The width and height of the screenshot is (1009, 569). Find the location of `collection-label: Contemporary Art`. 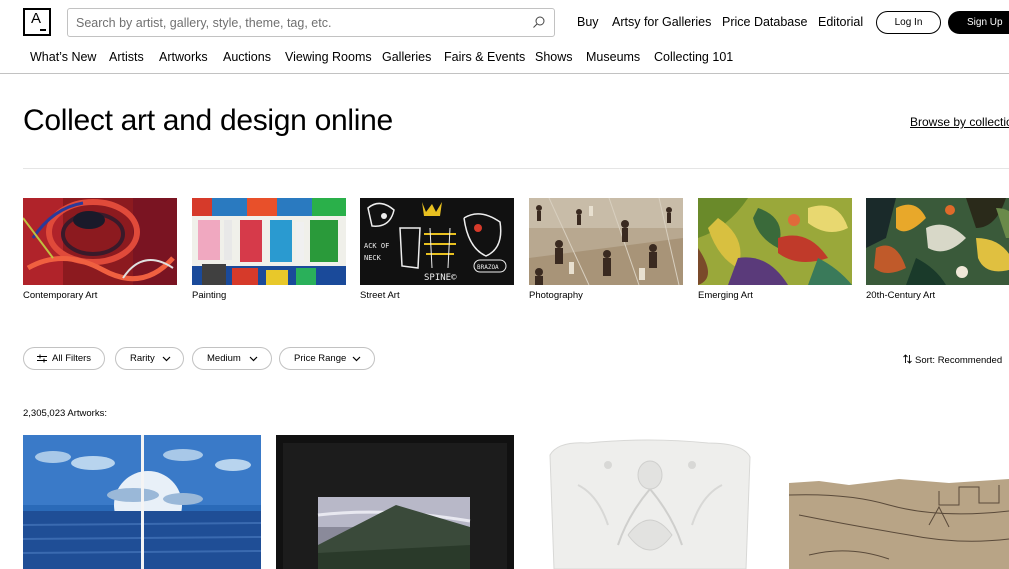

collection-label: Contemporary Art is located at coordinates (60, 295).